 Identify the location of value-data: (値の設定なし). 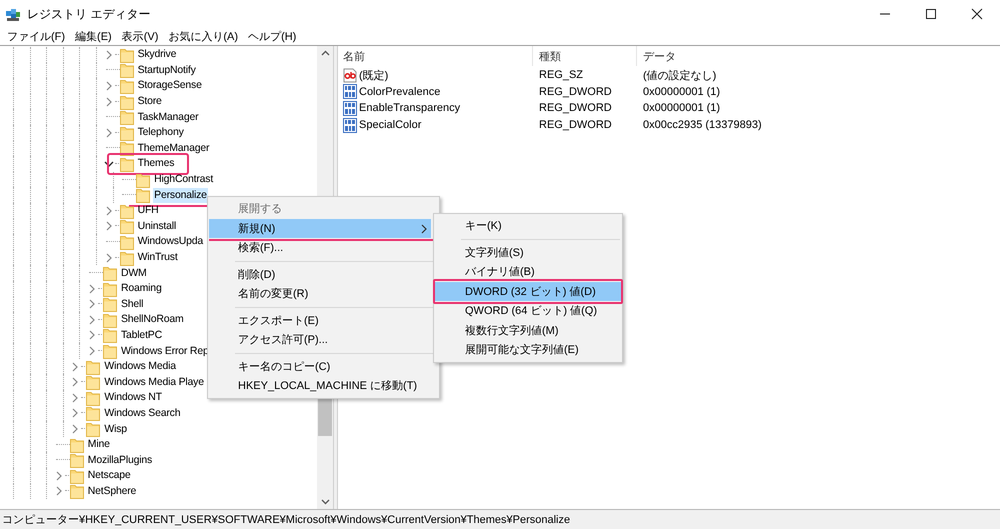
(679, 76).